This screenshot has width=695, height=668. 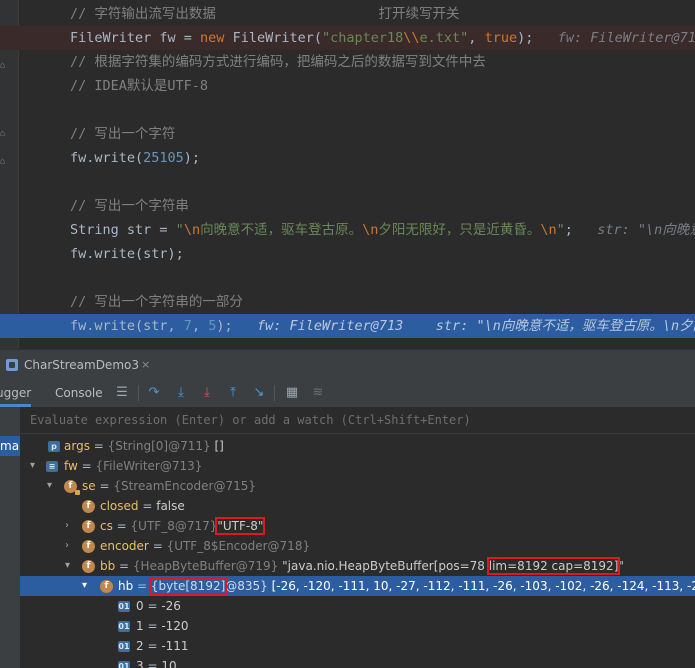 I want to click on step-over-icon: ↷, so click(x=154, y=393).